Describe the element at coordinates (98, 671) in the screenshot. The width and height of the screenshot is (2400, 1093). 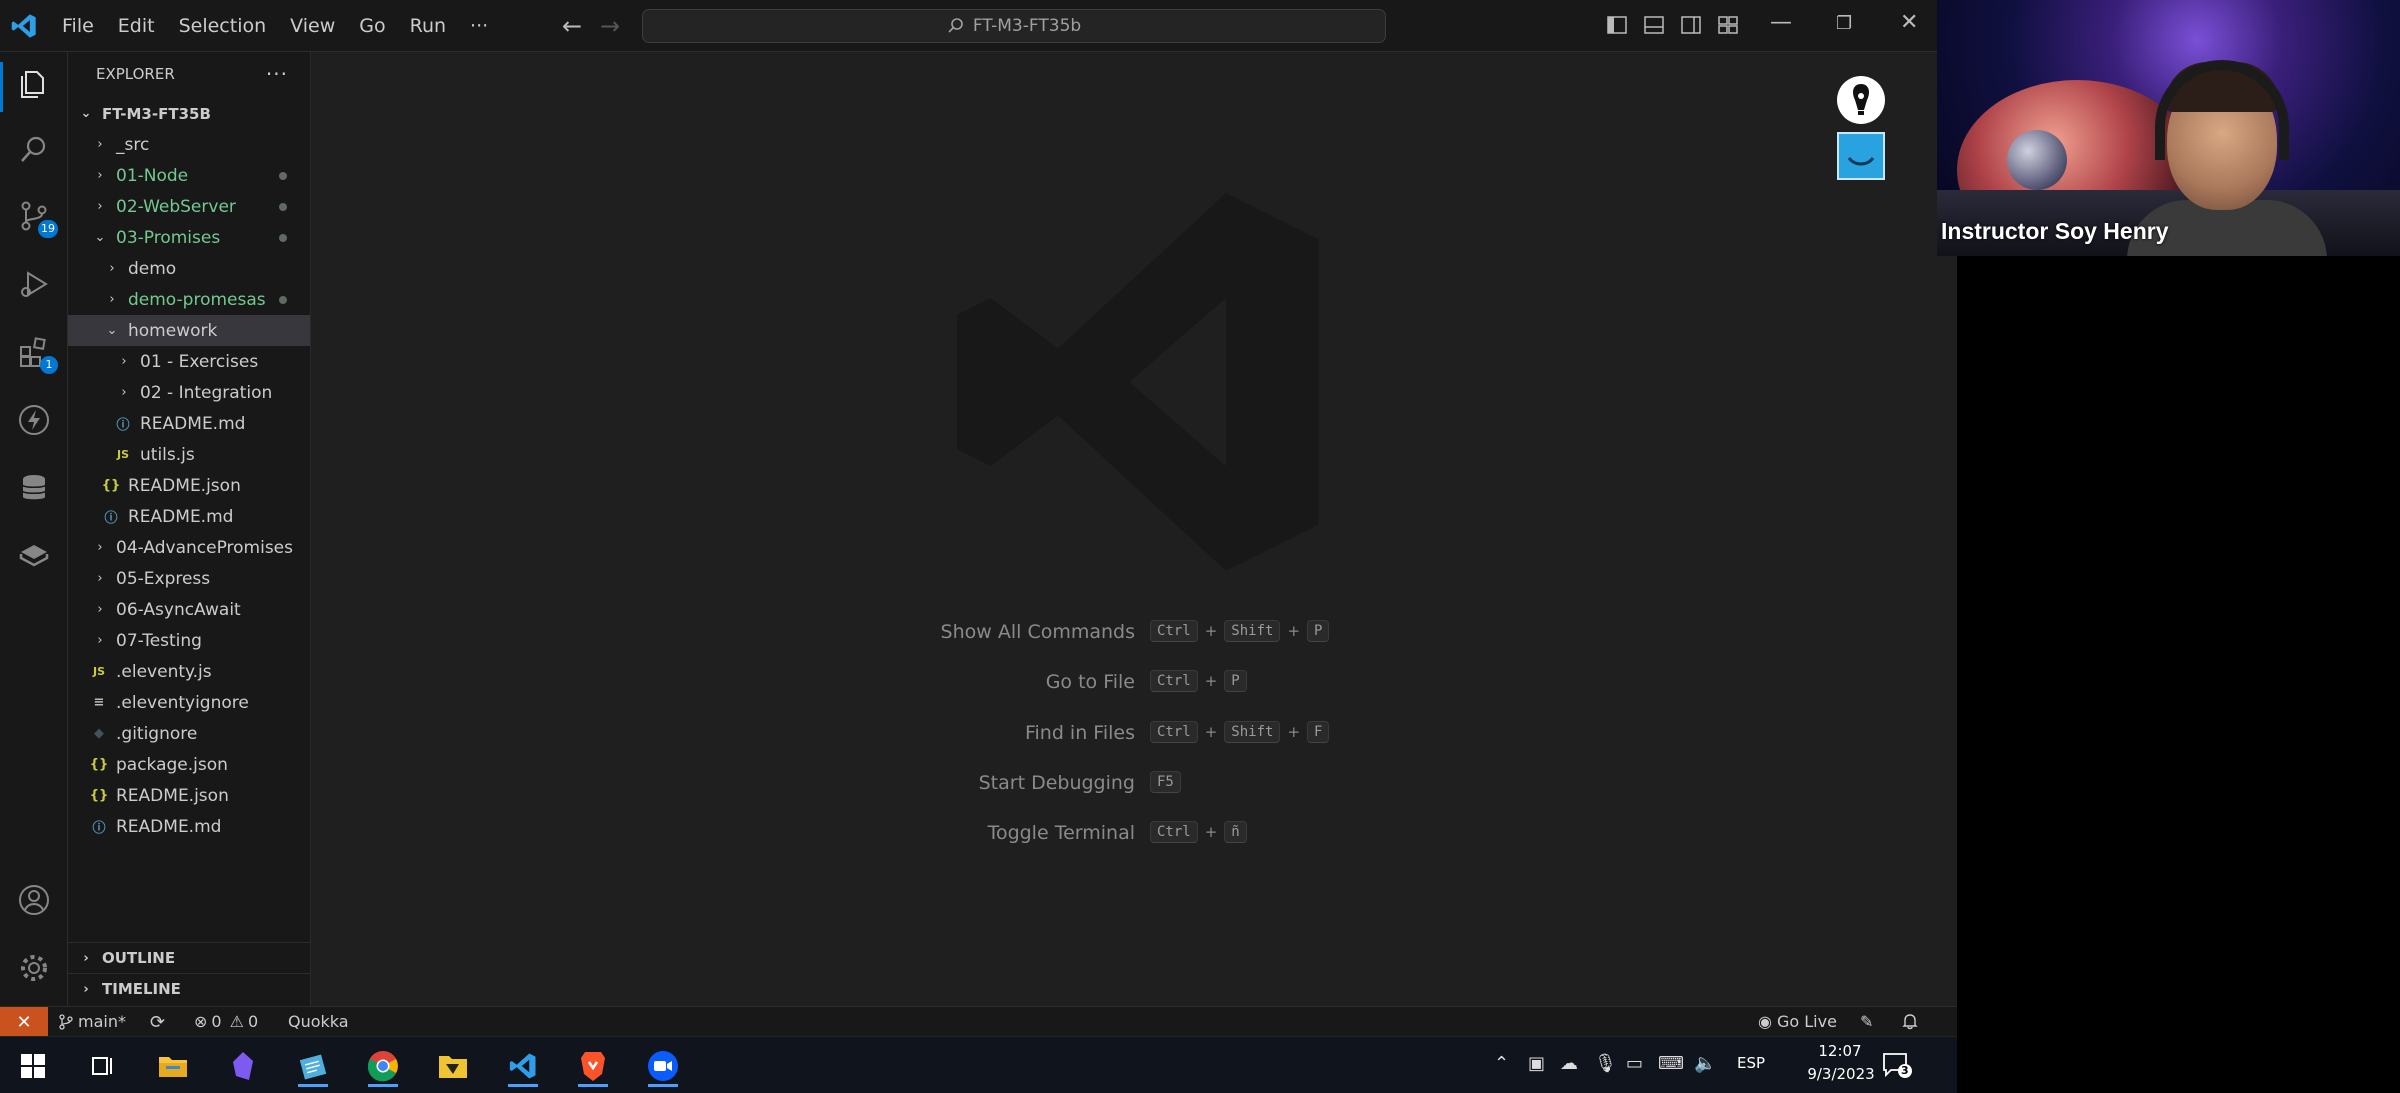
I see `js-file-icon: JS` at that location.